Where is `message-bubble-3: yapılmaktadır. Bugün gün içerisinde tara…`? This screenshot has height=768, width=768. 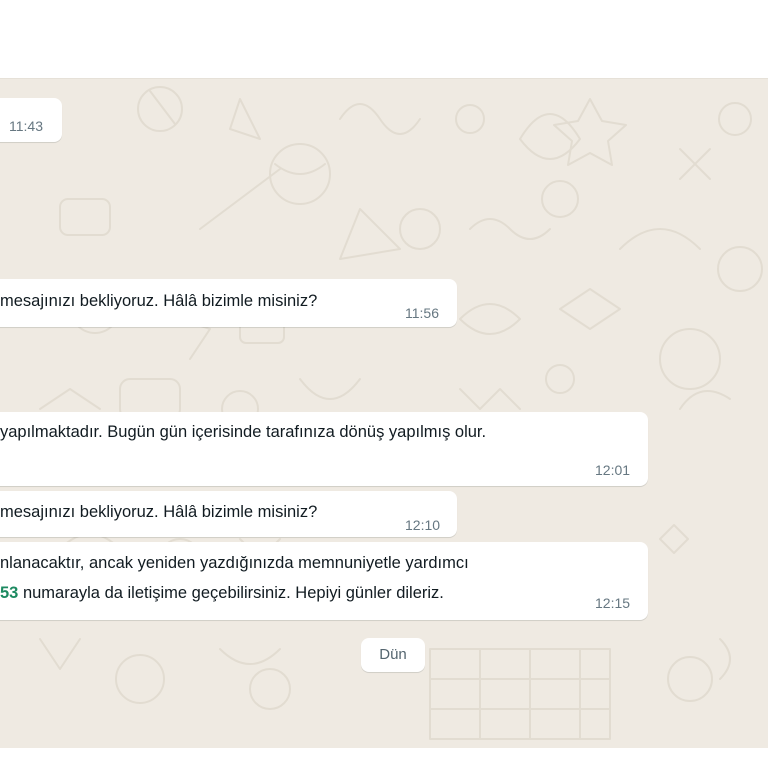 message-bubble-3: yapılmaktadır. Bugün gün içerisinde tara… is located at coordinates (324, 449).